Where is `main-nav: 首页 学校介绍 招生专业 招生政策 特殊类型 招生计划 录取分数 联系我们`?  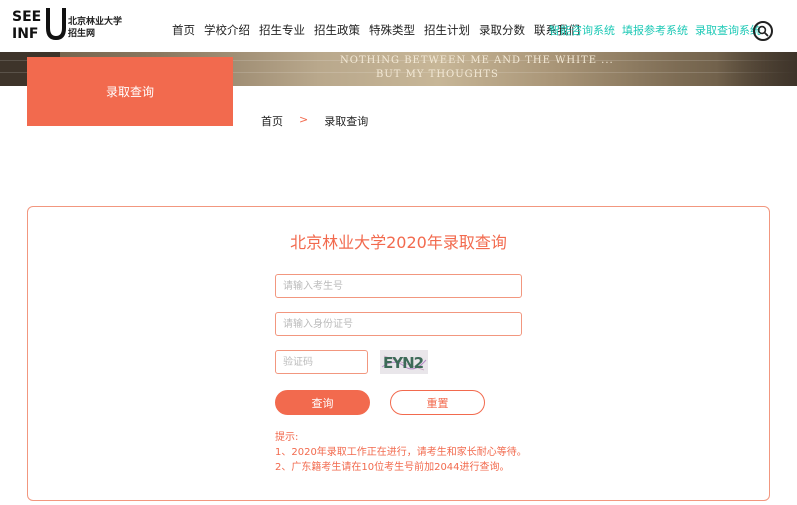 main-nav: 首页 学校介绍 招生专业 招生政策 特殊类型 招生计划 录取分数 联系我们 is located at coordinates (380, 30).